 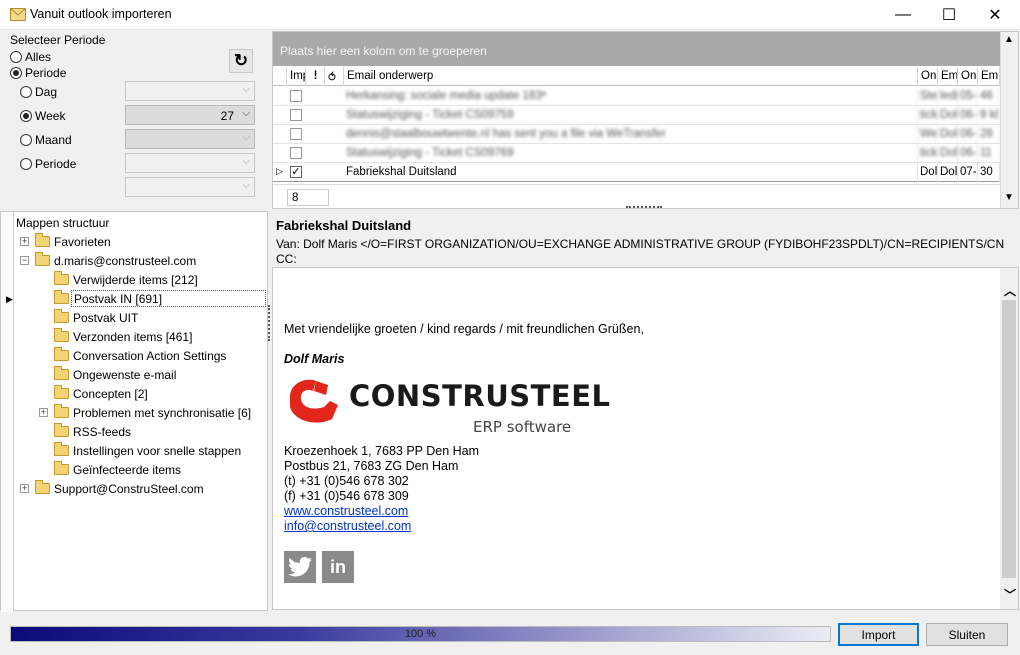 I want to click on tree-item-junk: Ongewenste e-mail, so click(x=135, y=374).